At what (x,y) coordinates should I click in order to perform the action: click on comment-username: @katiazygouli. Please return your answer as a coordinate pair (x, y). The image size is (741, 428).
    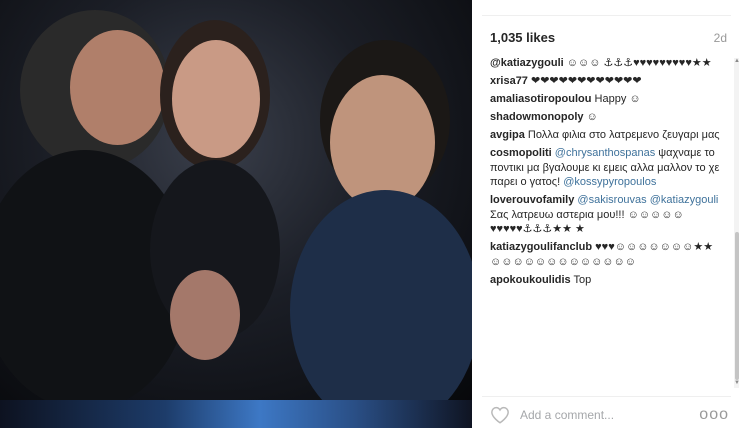
    Looking at the image, I should click on (527, 63).